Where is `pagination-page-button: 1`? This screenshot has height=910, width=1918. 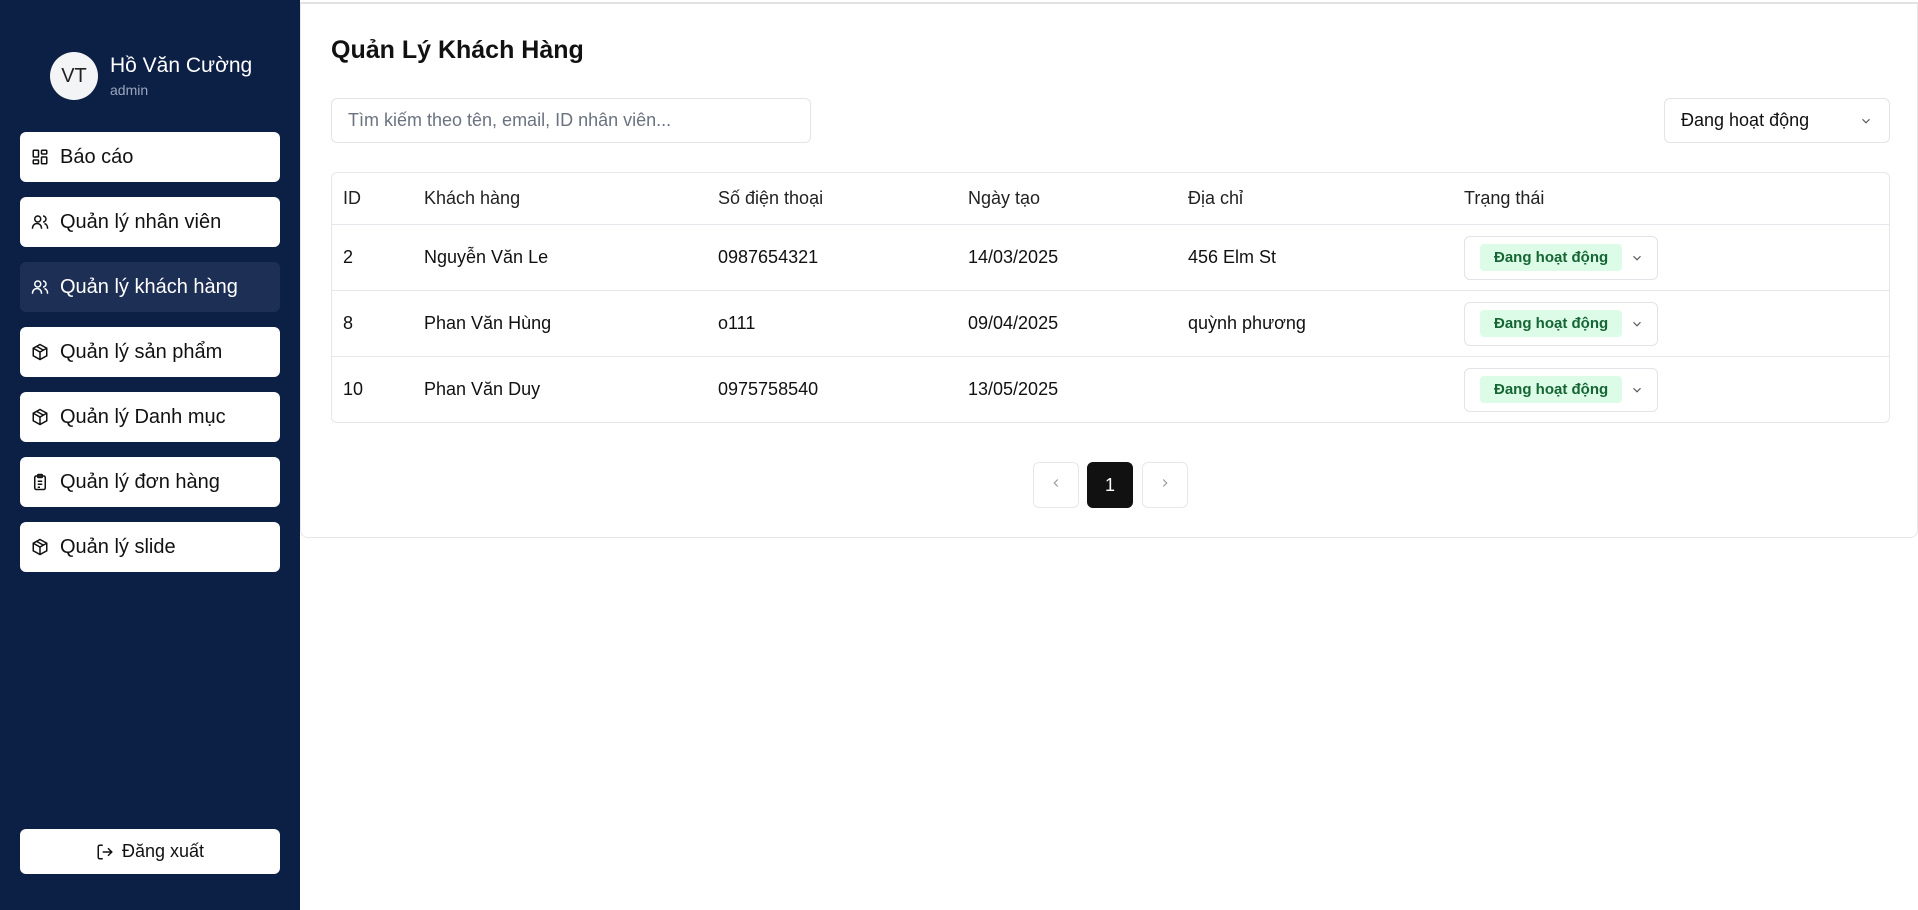
pagination-page-button: 1 is located at coordinates (1110, 485).